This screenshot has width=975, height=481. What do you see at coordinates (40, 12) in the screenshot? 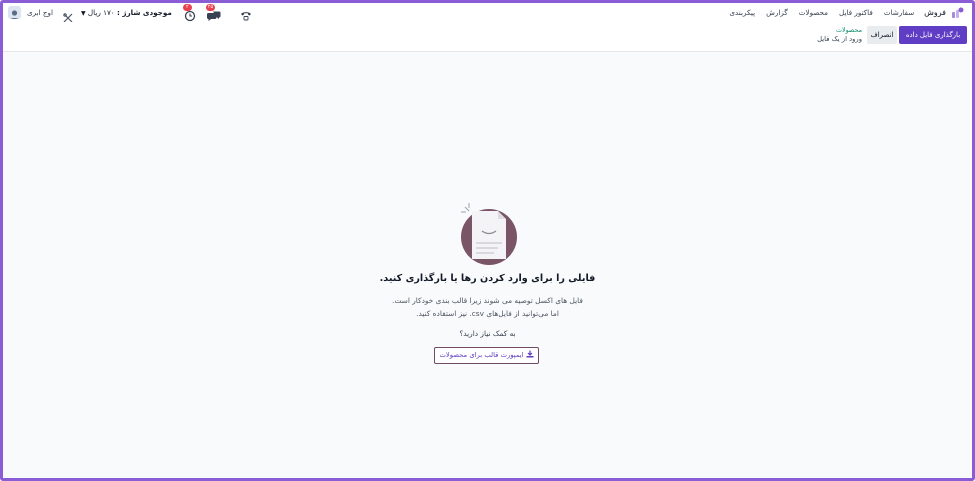
I see `user-name: اوج ابری` at bounding box center [40, 12].